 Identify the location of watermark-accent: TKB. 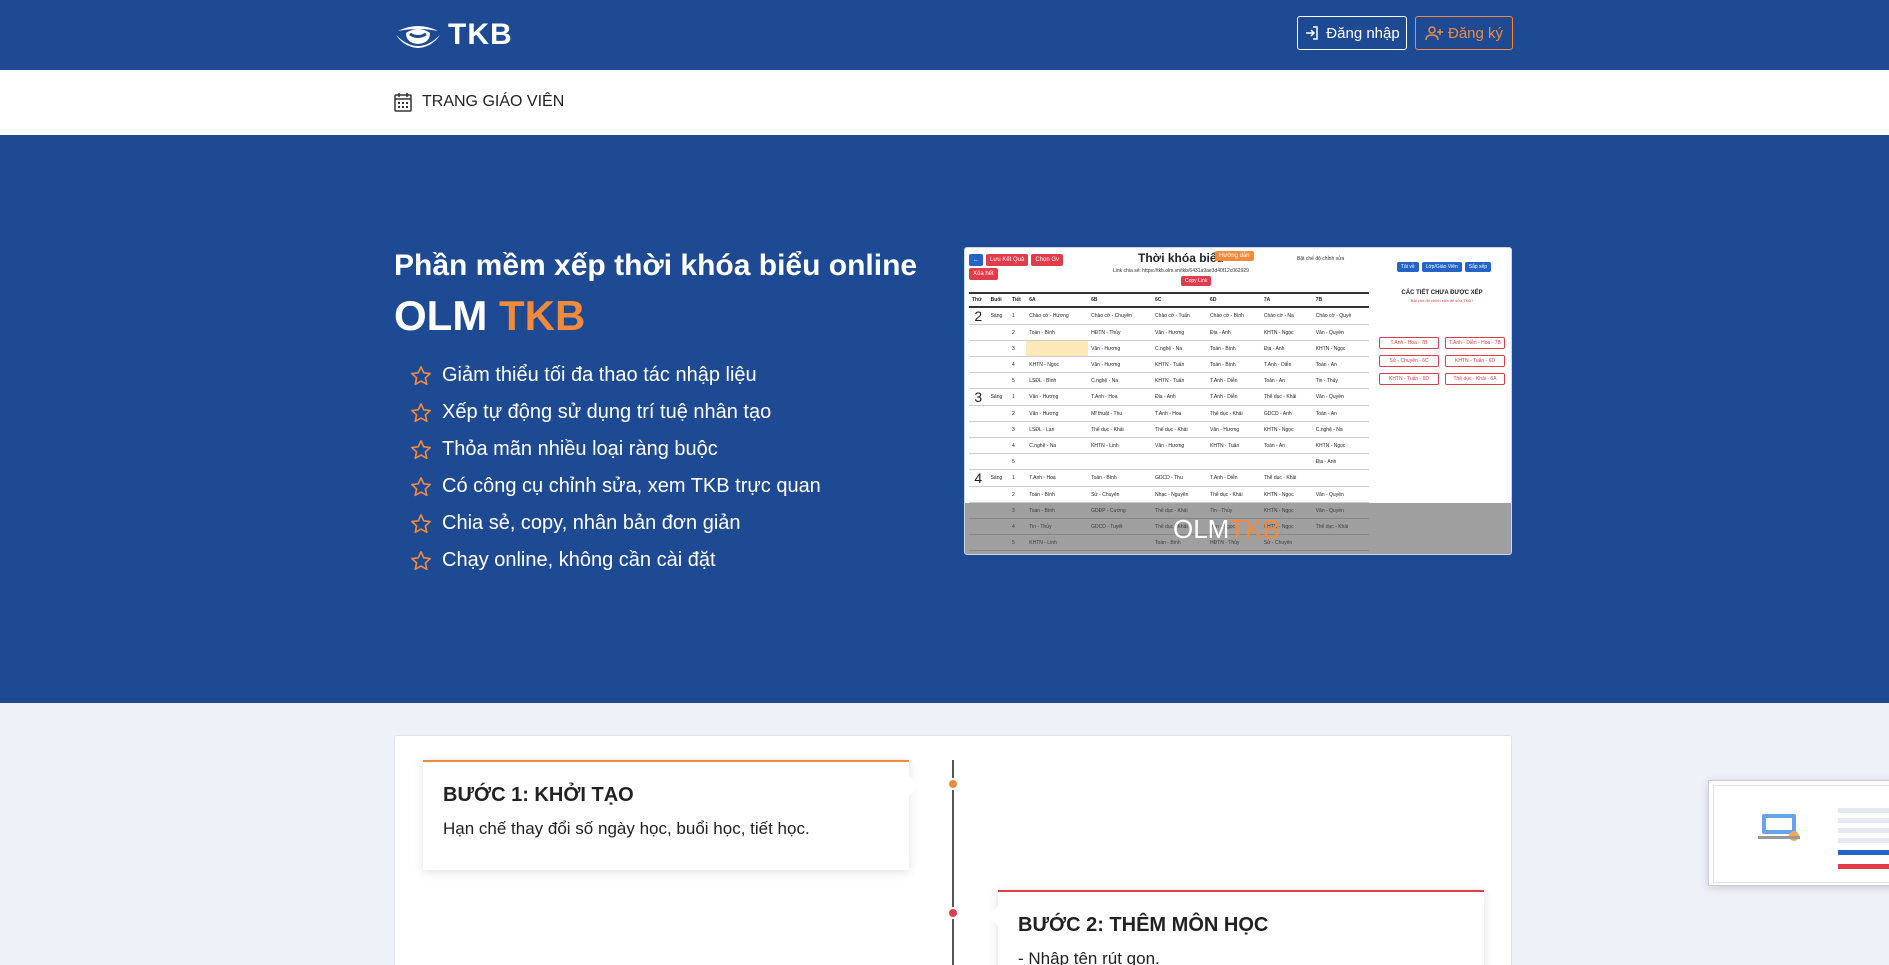
(1254, 529).